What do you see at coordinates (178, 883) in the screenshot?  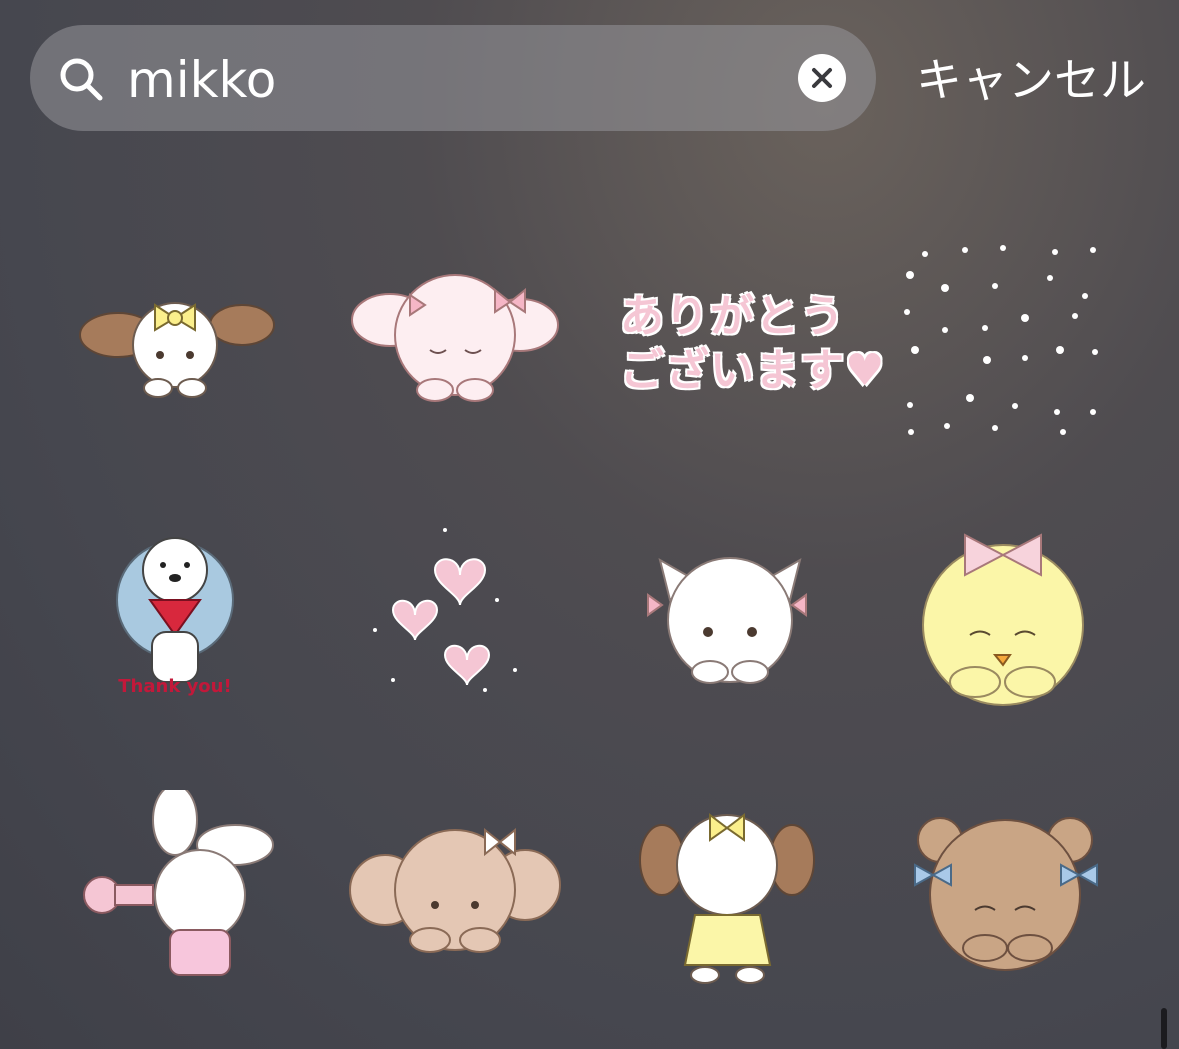 I see `bunny-hairdryer-image` at bounding box center [178, 883].